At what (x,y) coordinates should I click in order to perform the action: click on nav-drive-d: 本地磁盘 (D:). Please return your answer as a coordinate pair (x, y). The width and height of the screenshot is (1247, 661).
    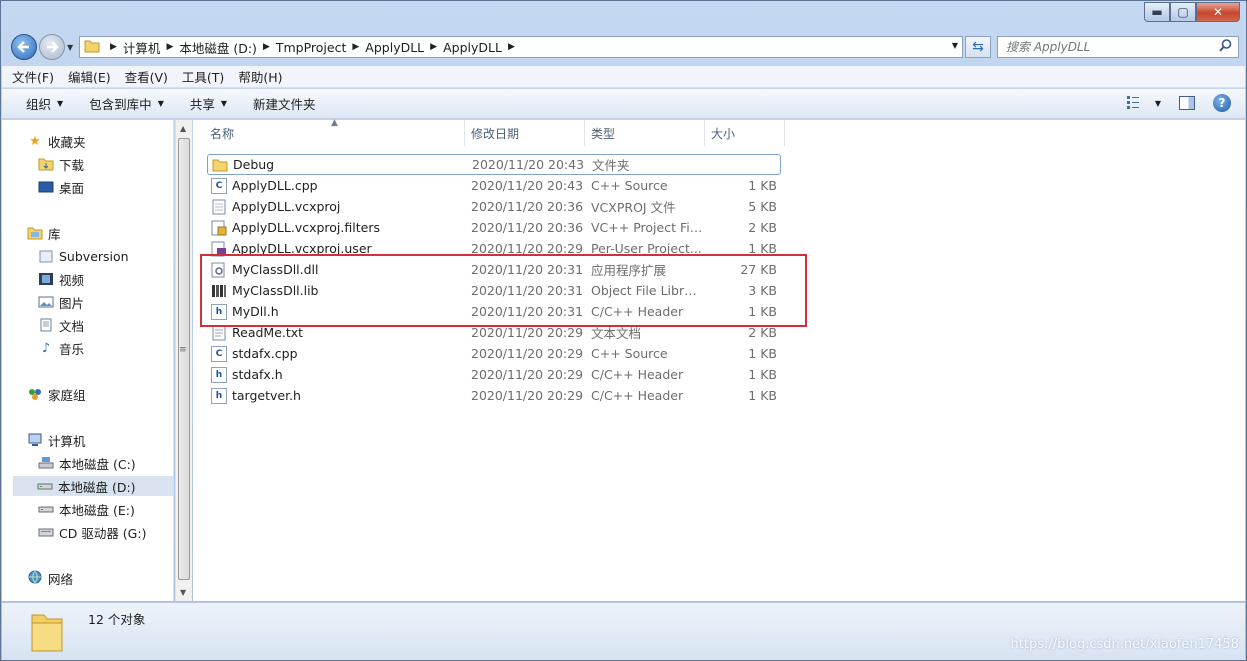
    Looking at the image, I should click on (93, 486).